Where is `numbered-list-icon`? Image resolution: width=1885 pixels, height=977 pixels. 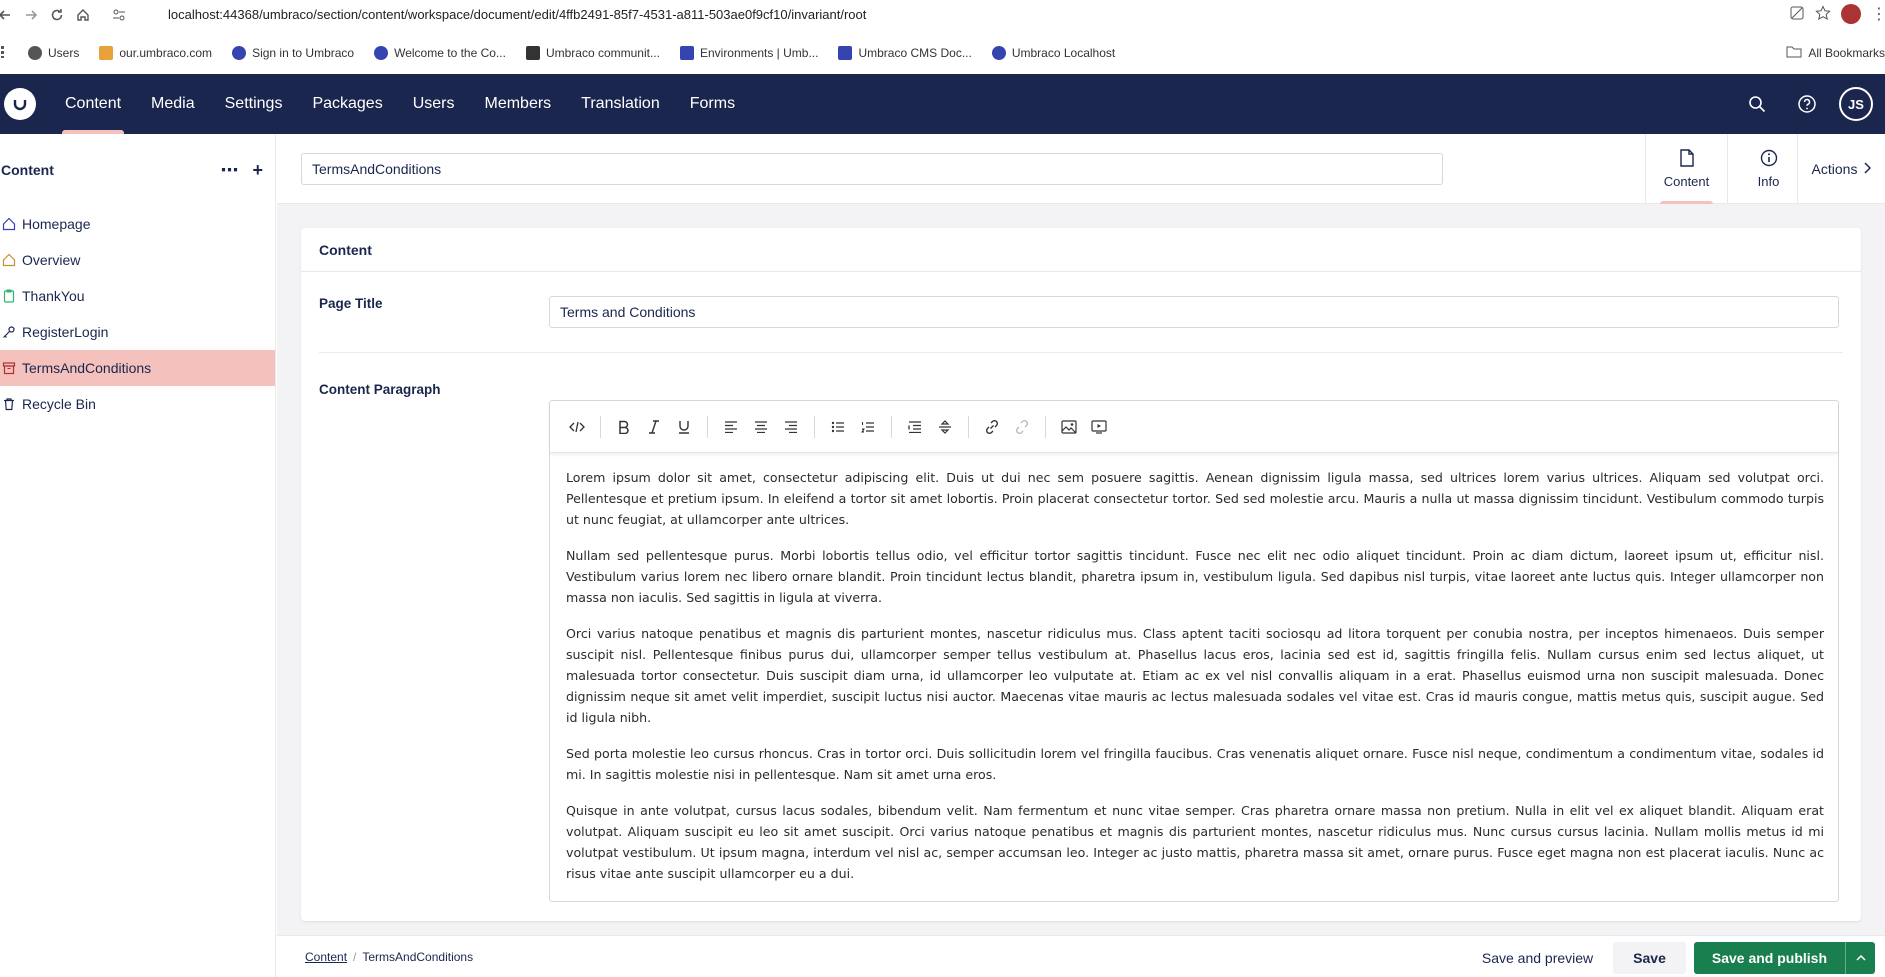
numbered-list-icon is located at coordinates (868, 427).